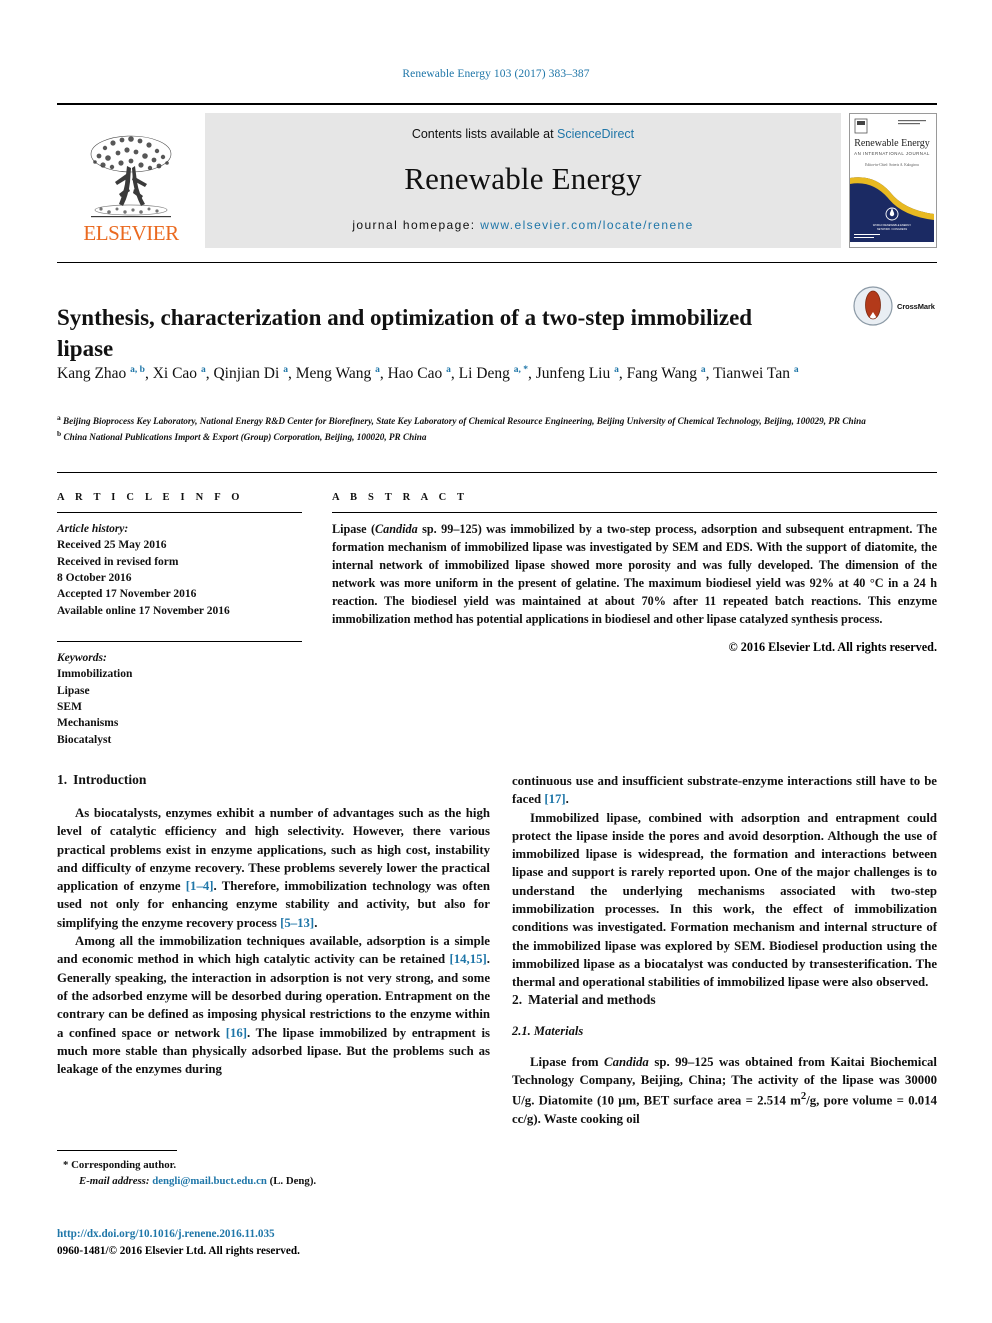 The image size is (992, 1323). I want to click on email-label: E-mail address:, so click(114, 1180).